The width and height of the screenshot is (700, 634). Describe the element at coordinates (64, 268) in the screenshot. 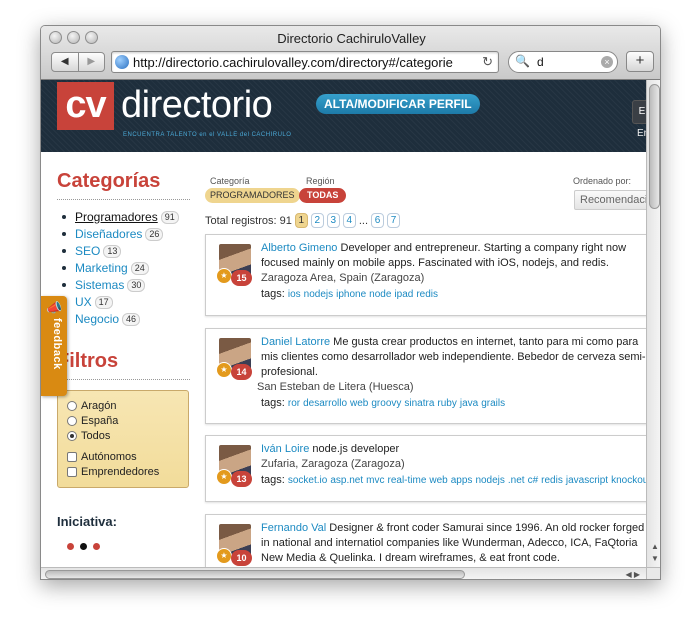

I see `bullet-icon` at that location.